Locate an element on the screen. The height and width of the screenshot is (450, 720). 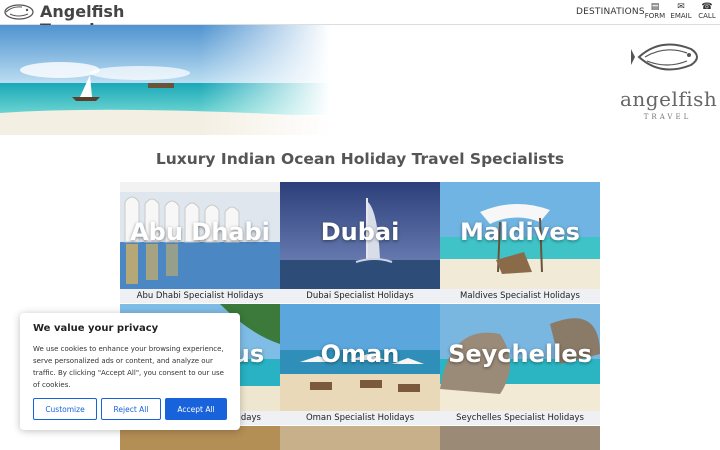
nav-call-label: CALL is located at coordinates (707, 16).